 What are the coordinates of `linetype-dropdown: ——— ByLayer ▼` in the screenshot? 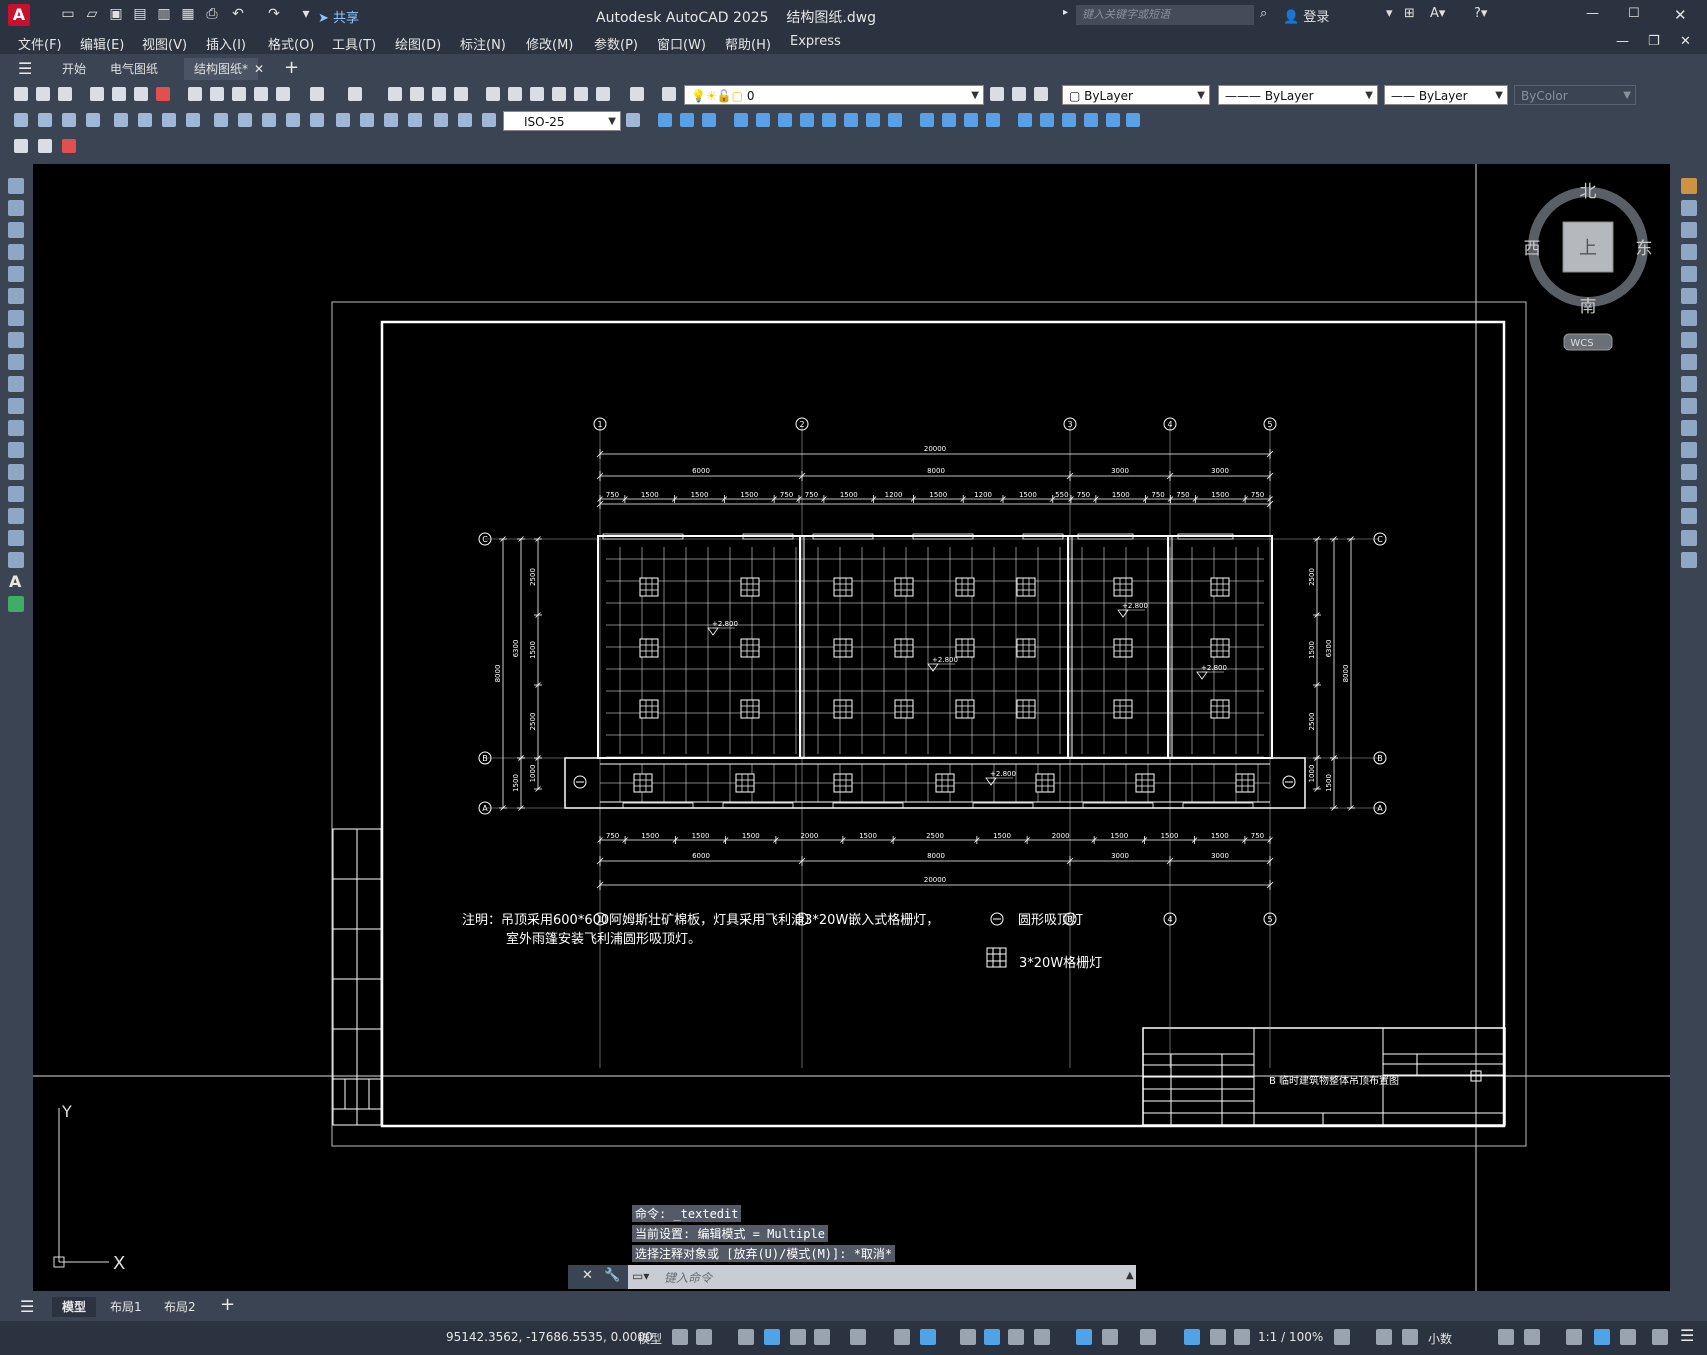 It's located at (1298, 95).